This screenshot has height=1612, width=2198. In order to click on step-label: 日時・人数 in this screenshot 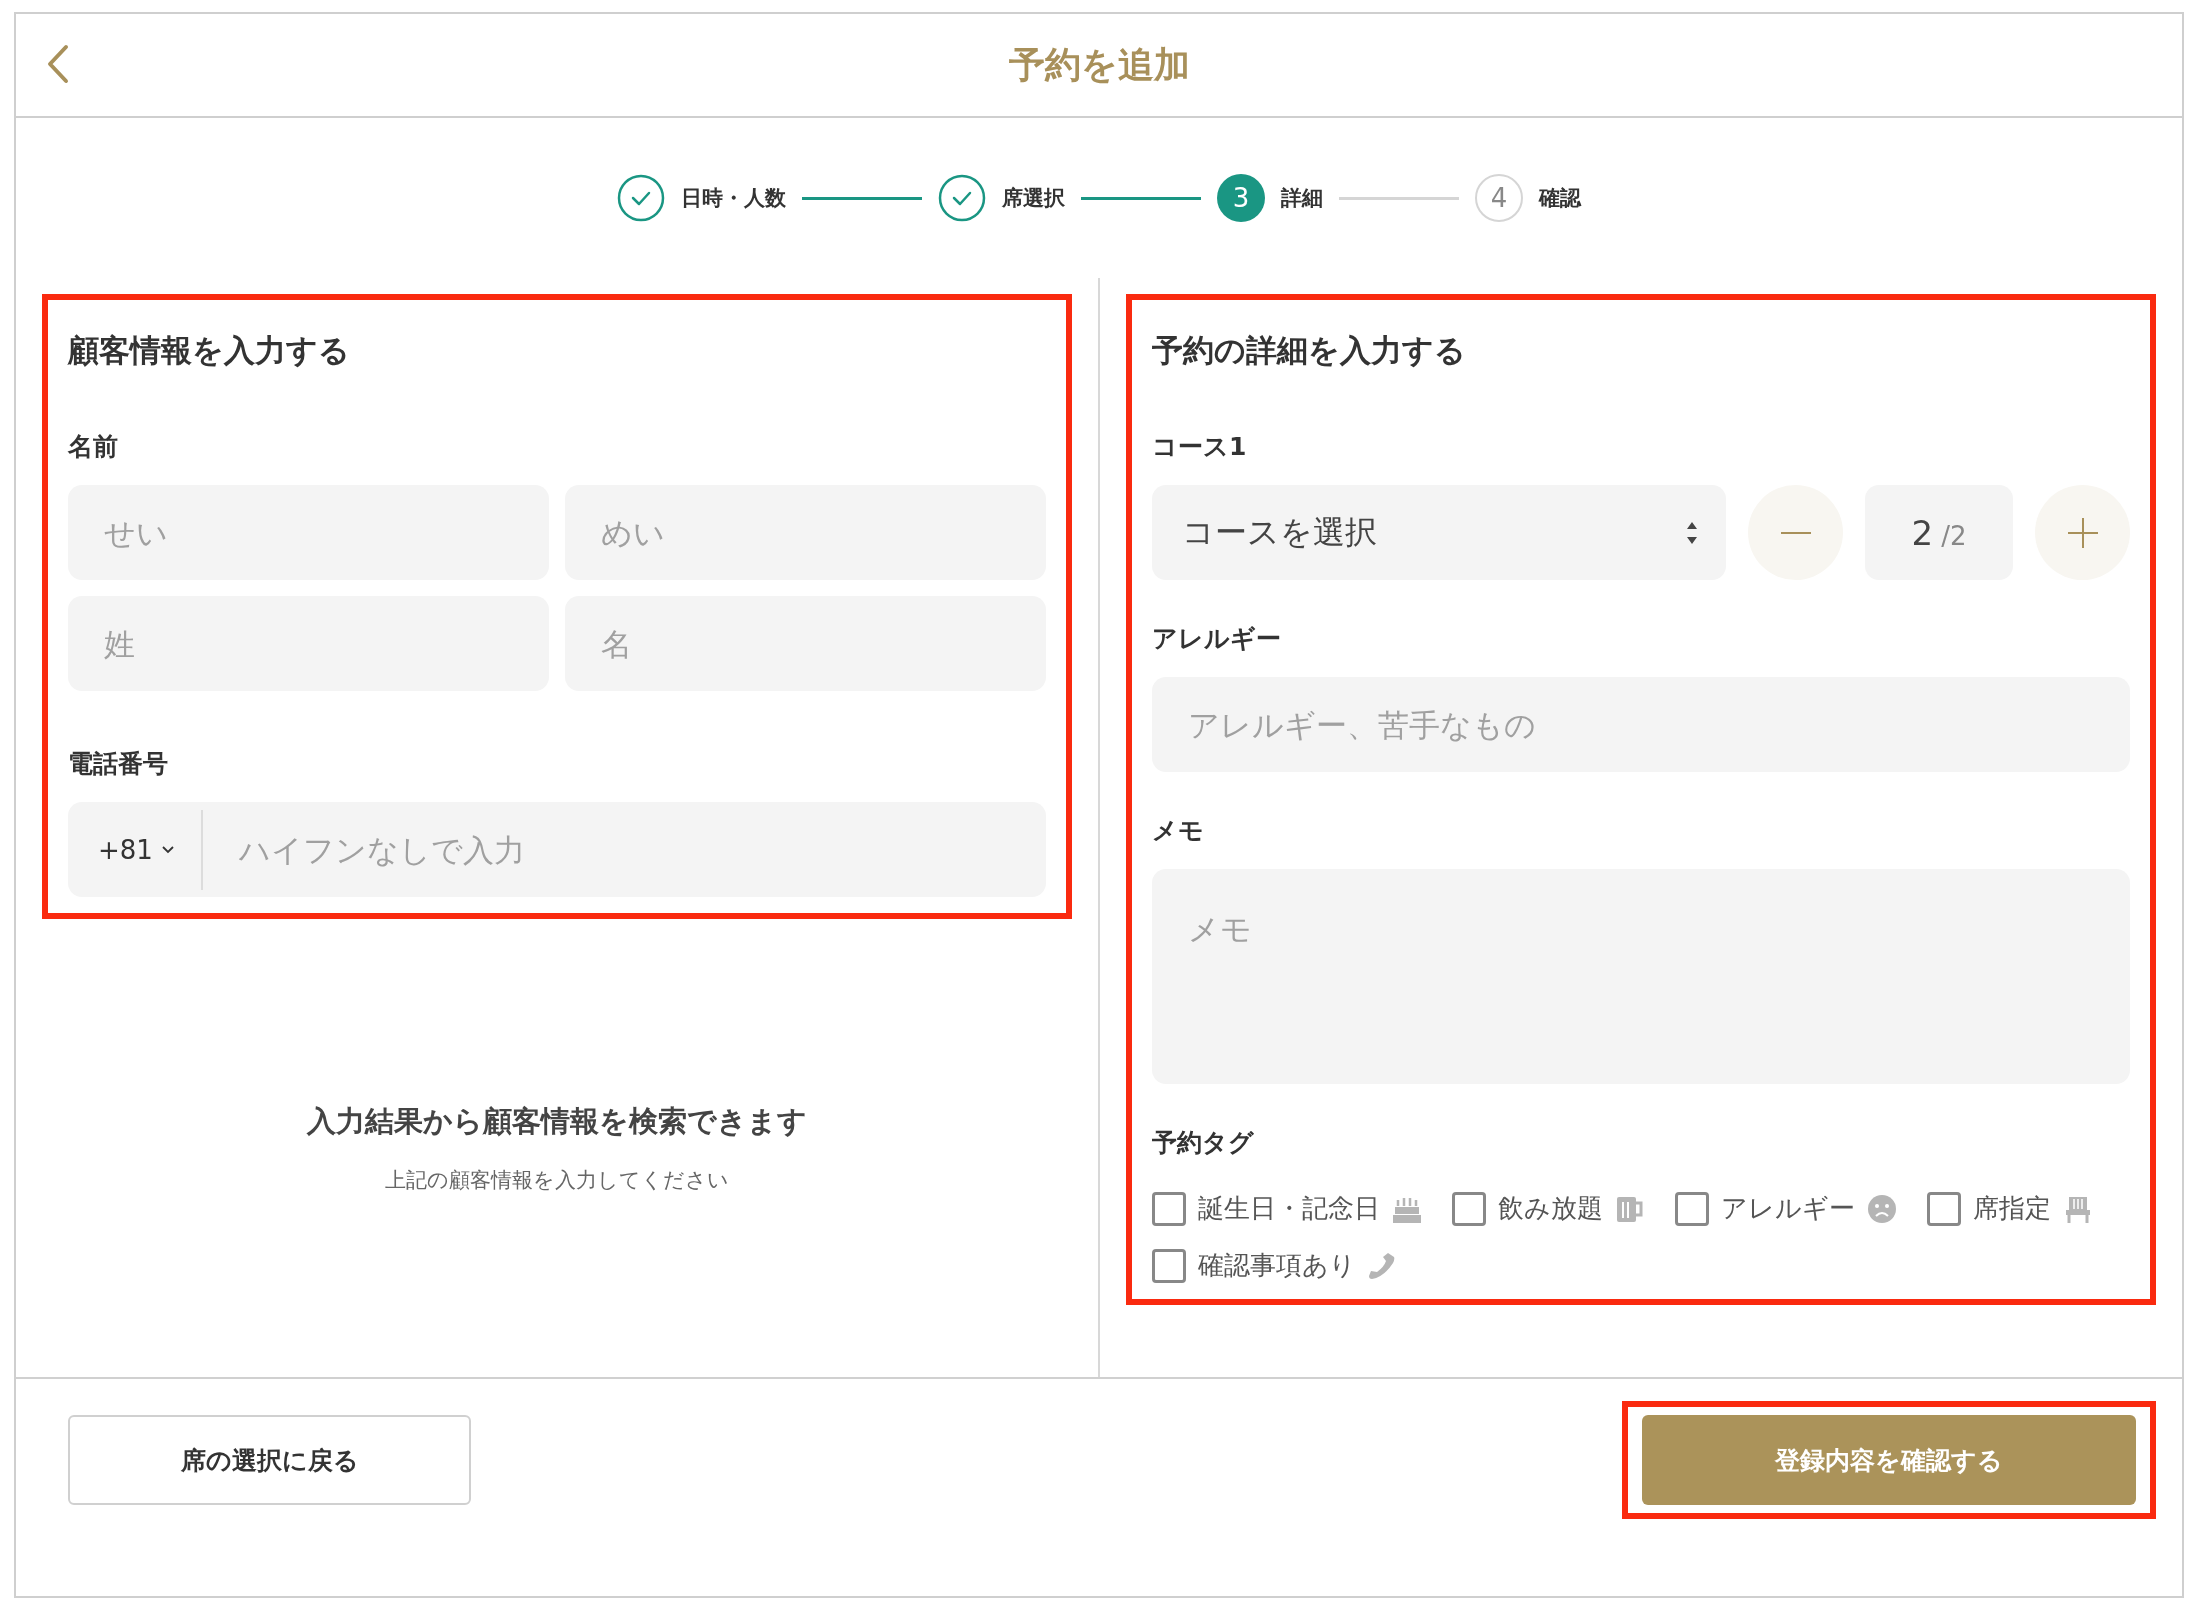, I will do `click(733, 198)`.